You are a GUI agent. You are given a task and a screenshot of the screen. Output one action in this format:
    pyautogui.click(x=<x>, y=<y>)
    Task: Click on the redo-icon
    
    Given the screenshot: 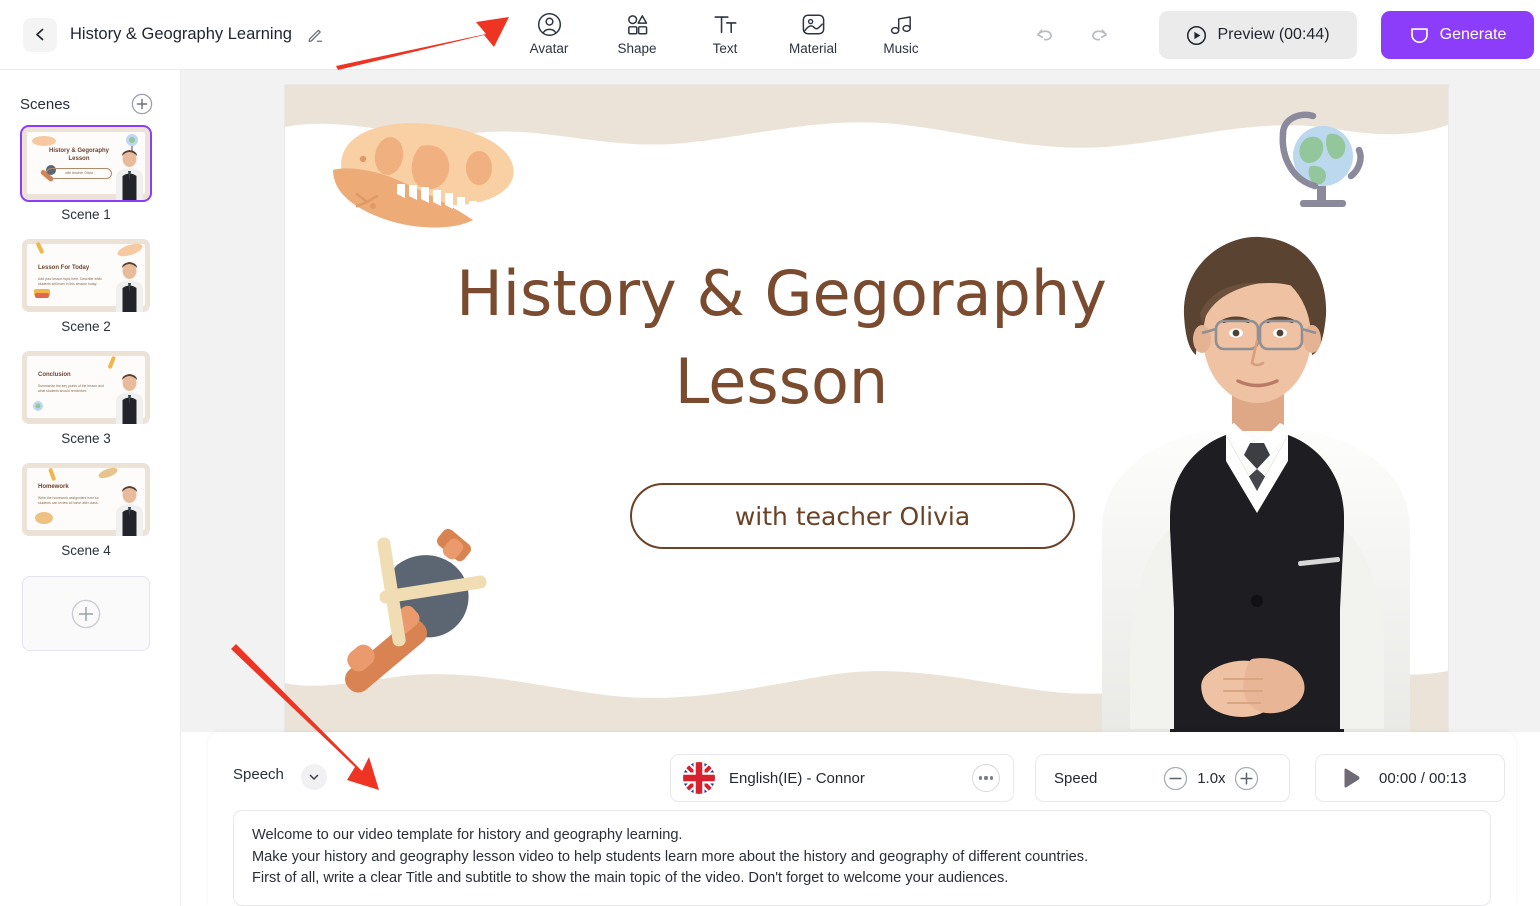 What is the action you would take?
    pyautogui.click(x=1100, y=35)
    